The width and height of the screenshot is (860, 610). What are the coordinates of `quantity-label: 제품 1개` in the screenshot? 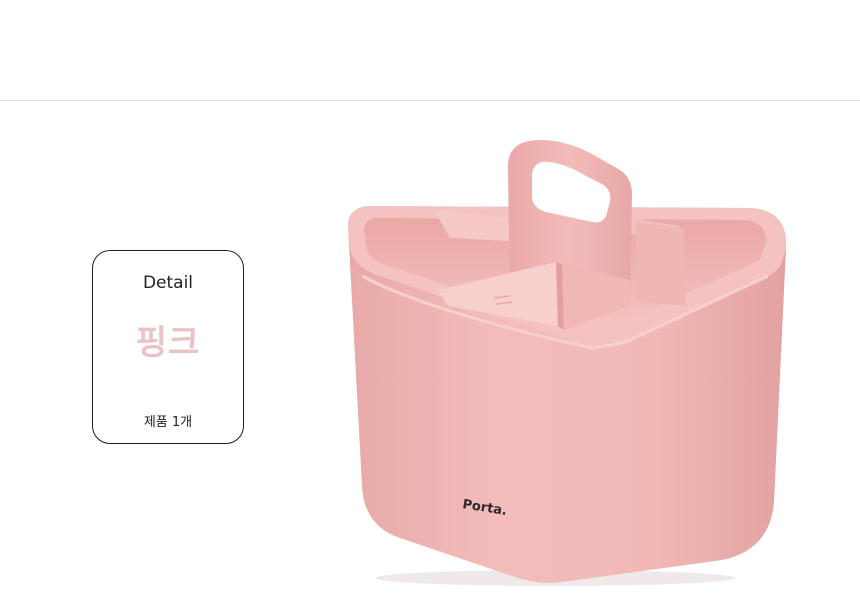 It's located at (168, 422).